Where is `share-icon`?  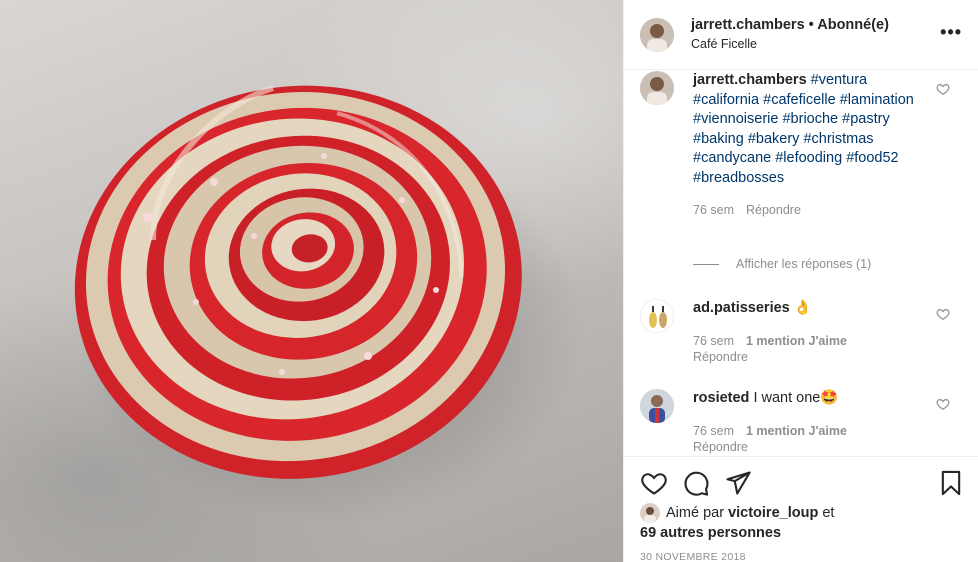
share-icon is located at coordinates (738, 483).